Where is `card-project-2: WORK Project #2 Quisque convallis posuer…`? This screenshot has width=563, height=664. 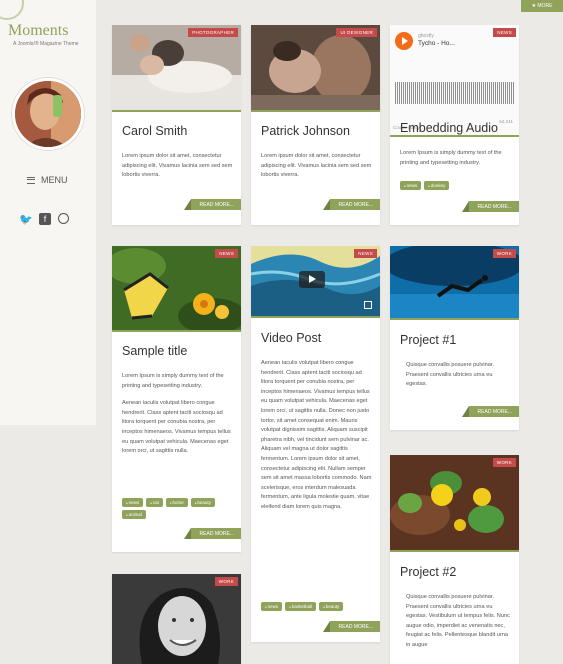
card-project-2: WORK Project #2 Quisque convallis posuer… is located at coordinates (454, 559).